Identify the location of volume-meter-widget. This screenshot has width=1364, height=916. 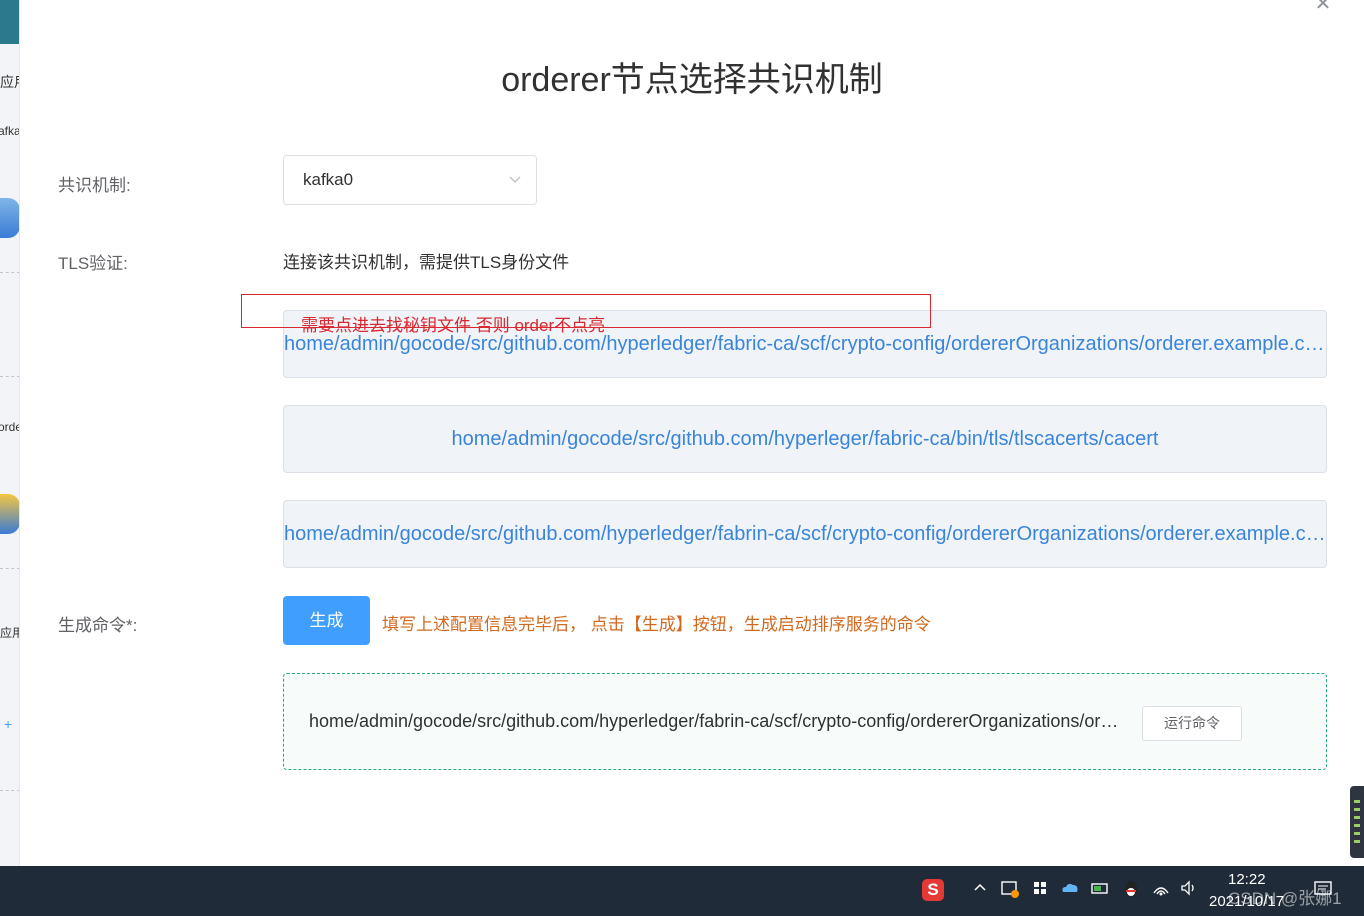
(1357, 822).